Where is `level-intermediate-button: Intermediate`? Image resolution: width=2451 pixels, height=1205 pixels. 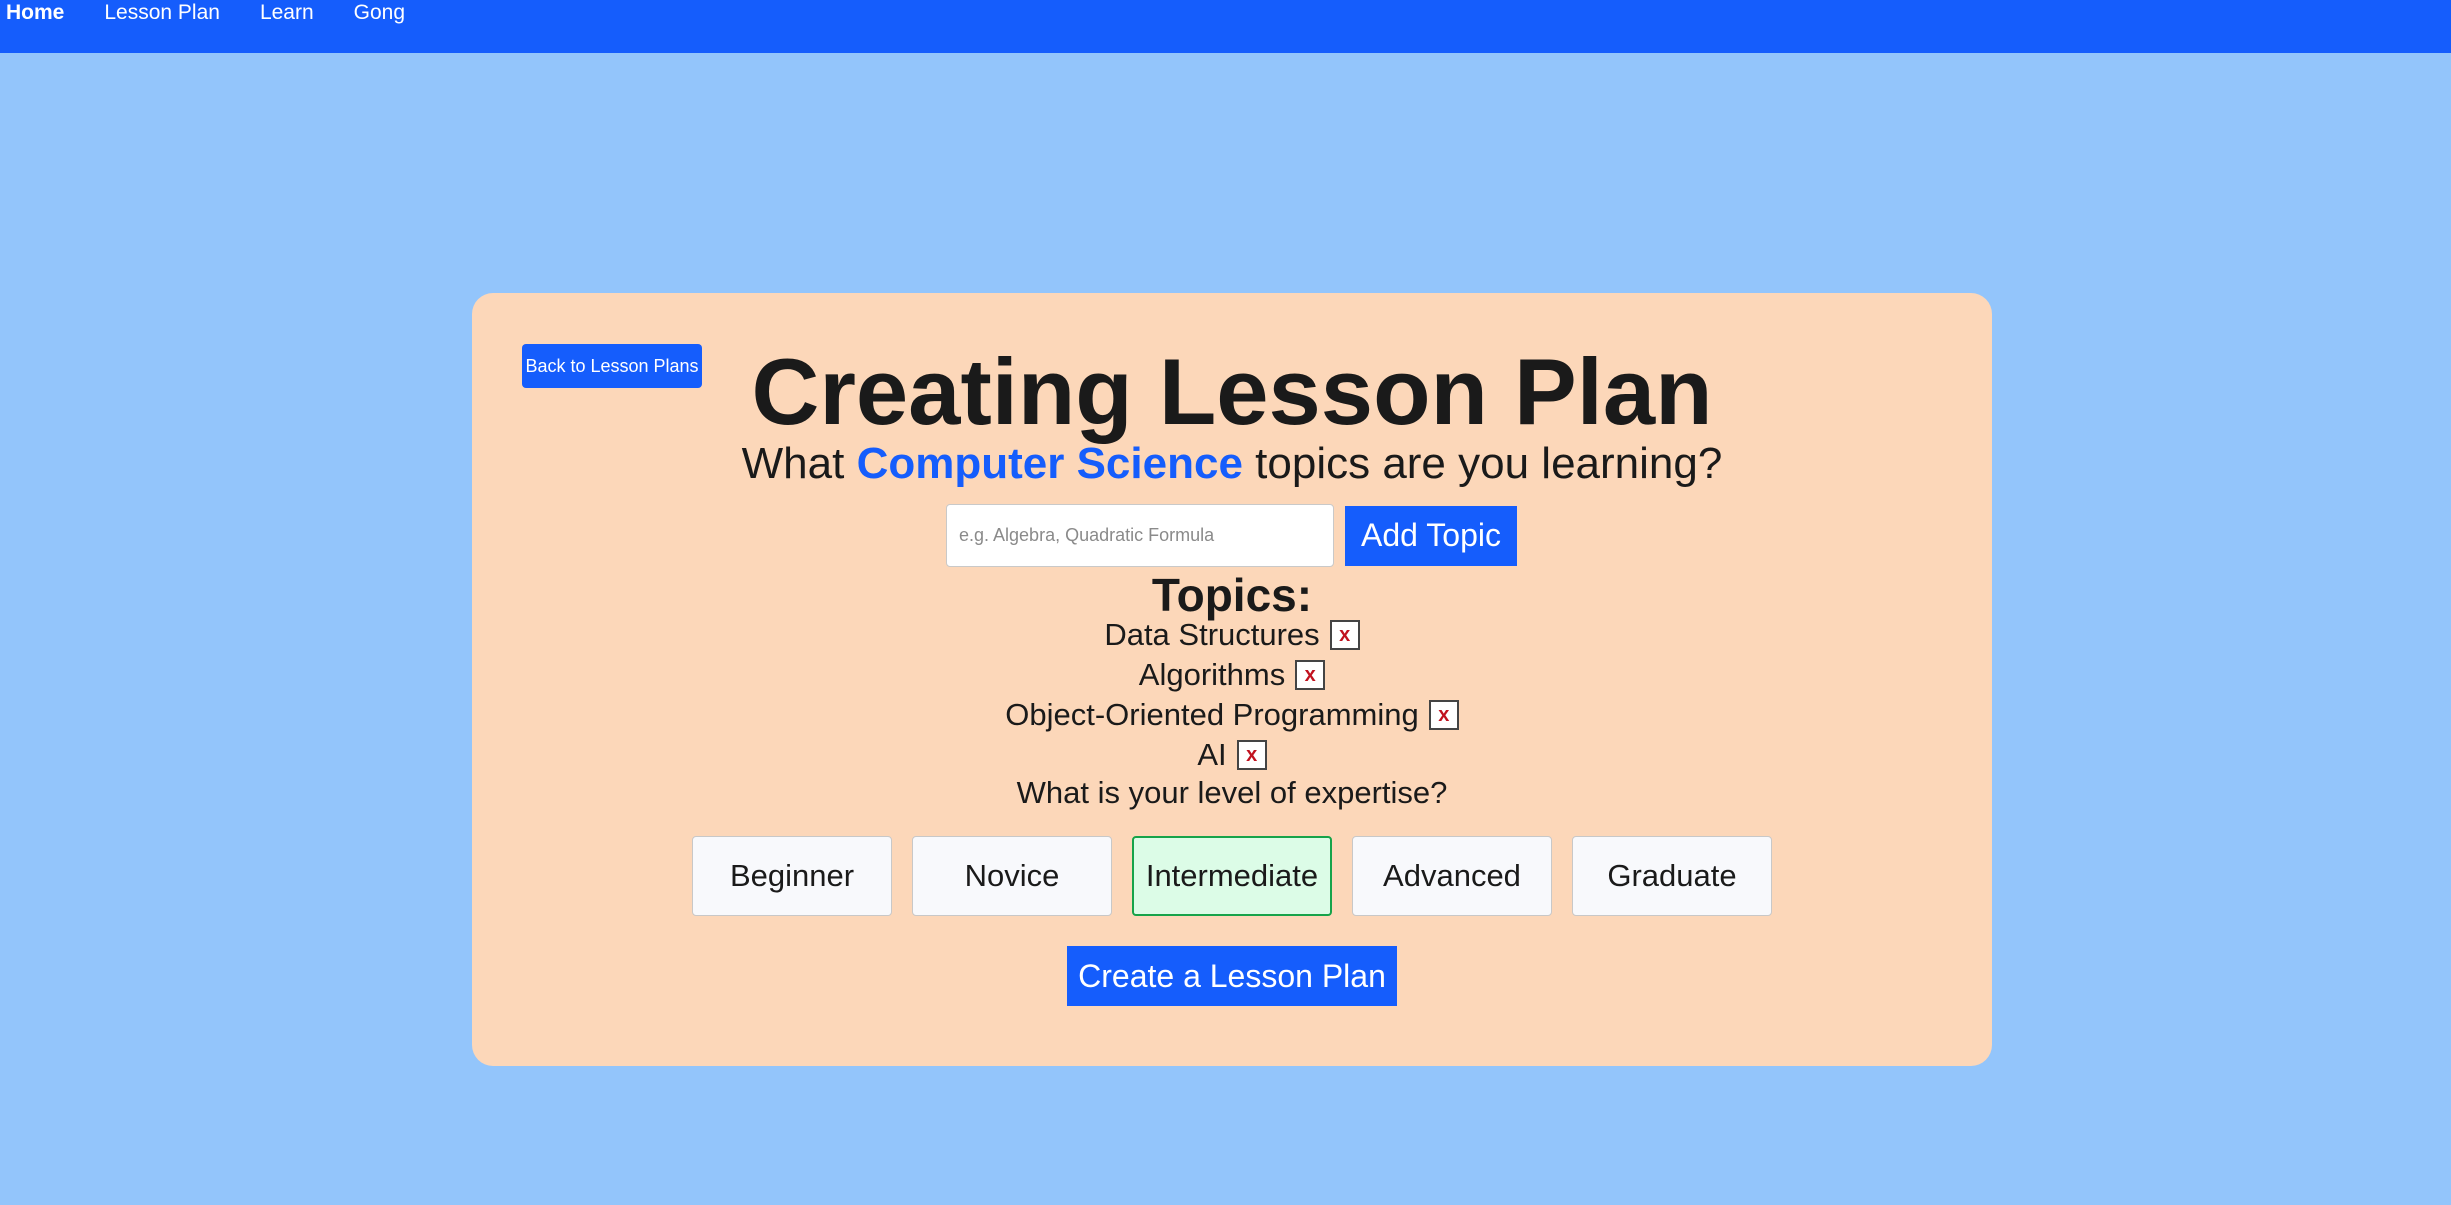
level-intermediate-button: Intermediate is located at coordinates (1232, 876).